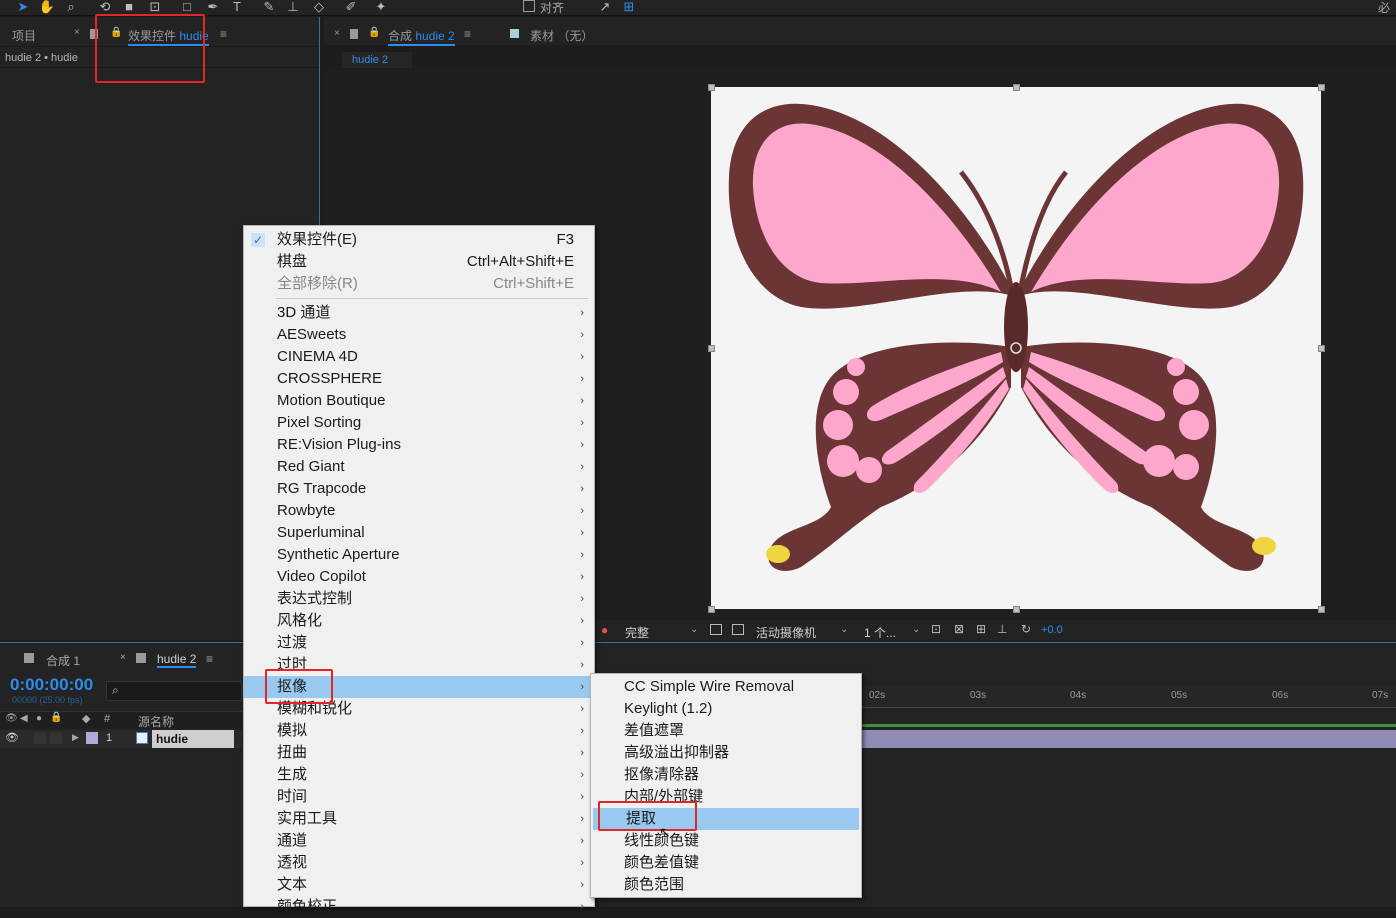 This screenshot has height=918, width=1396. I want to click on menu-item-category: Superluminal ›, so click(419, 533).